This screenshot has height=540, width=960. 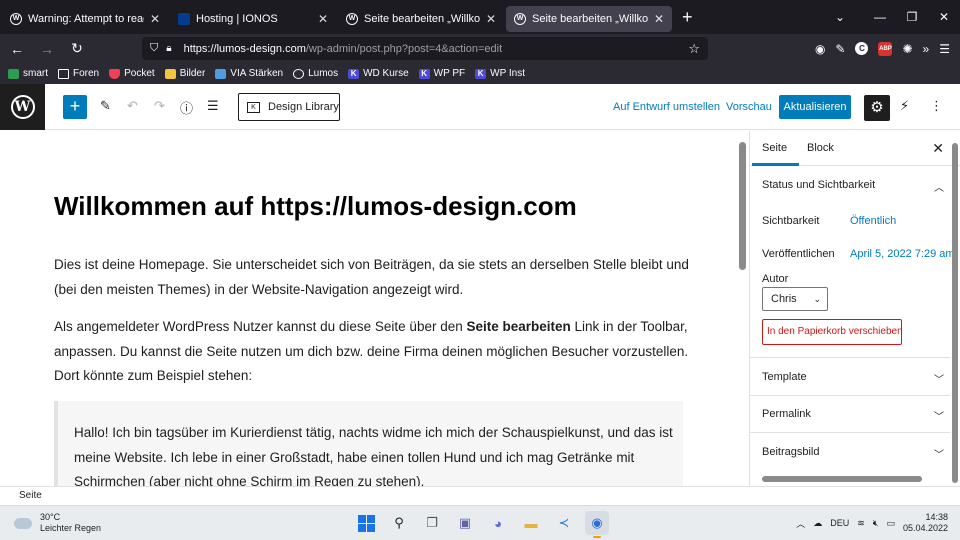 What do you see at coordinates (944, 17) in the screenshot?
I see `window-close-icon: ✕` at bounding box center [944, 17].